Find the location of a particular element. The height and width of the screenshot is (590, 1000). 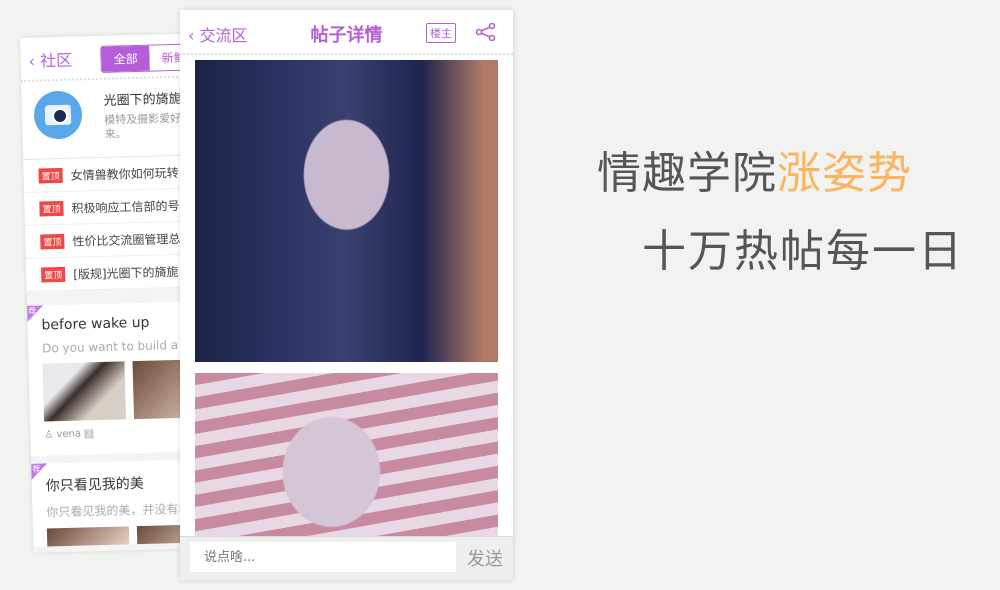

page-title: 帖子详情 is located at coordinates (346, 35).